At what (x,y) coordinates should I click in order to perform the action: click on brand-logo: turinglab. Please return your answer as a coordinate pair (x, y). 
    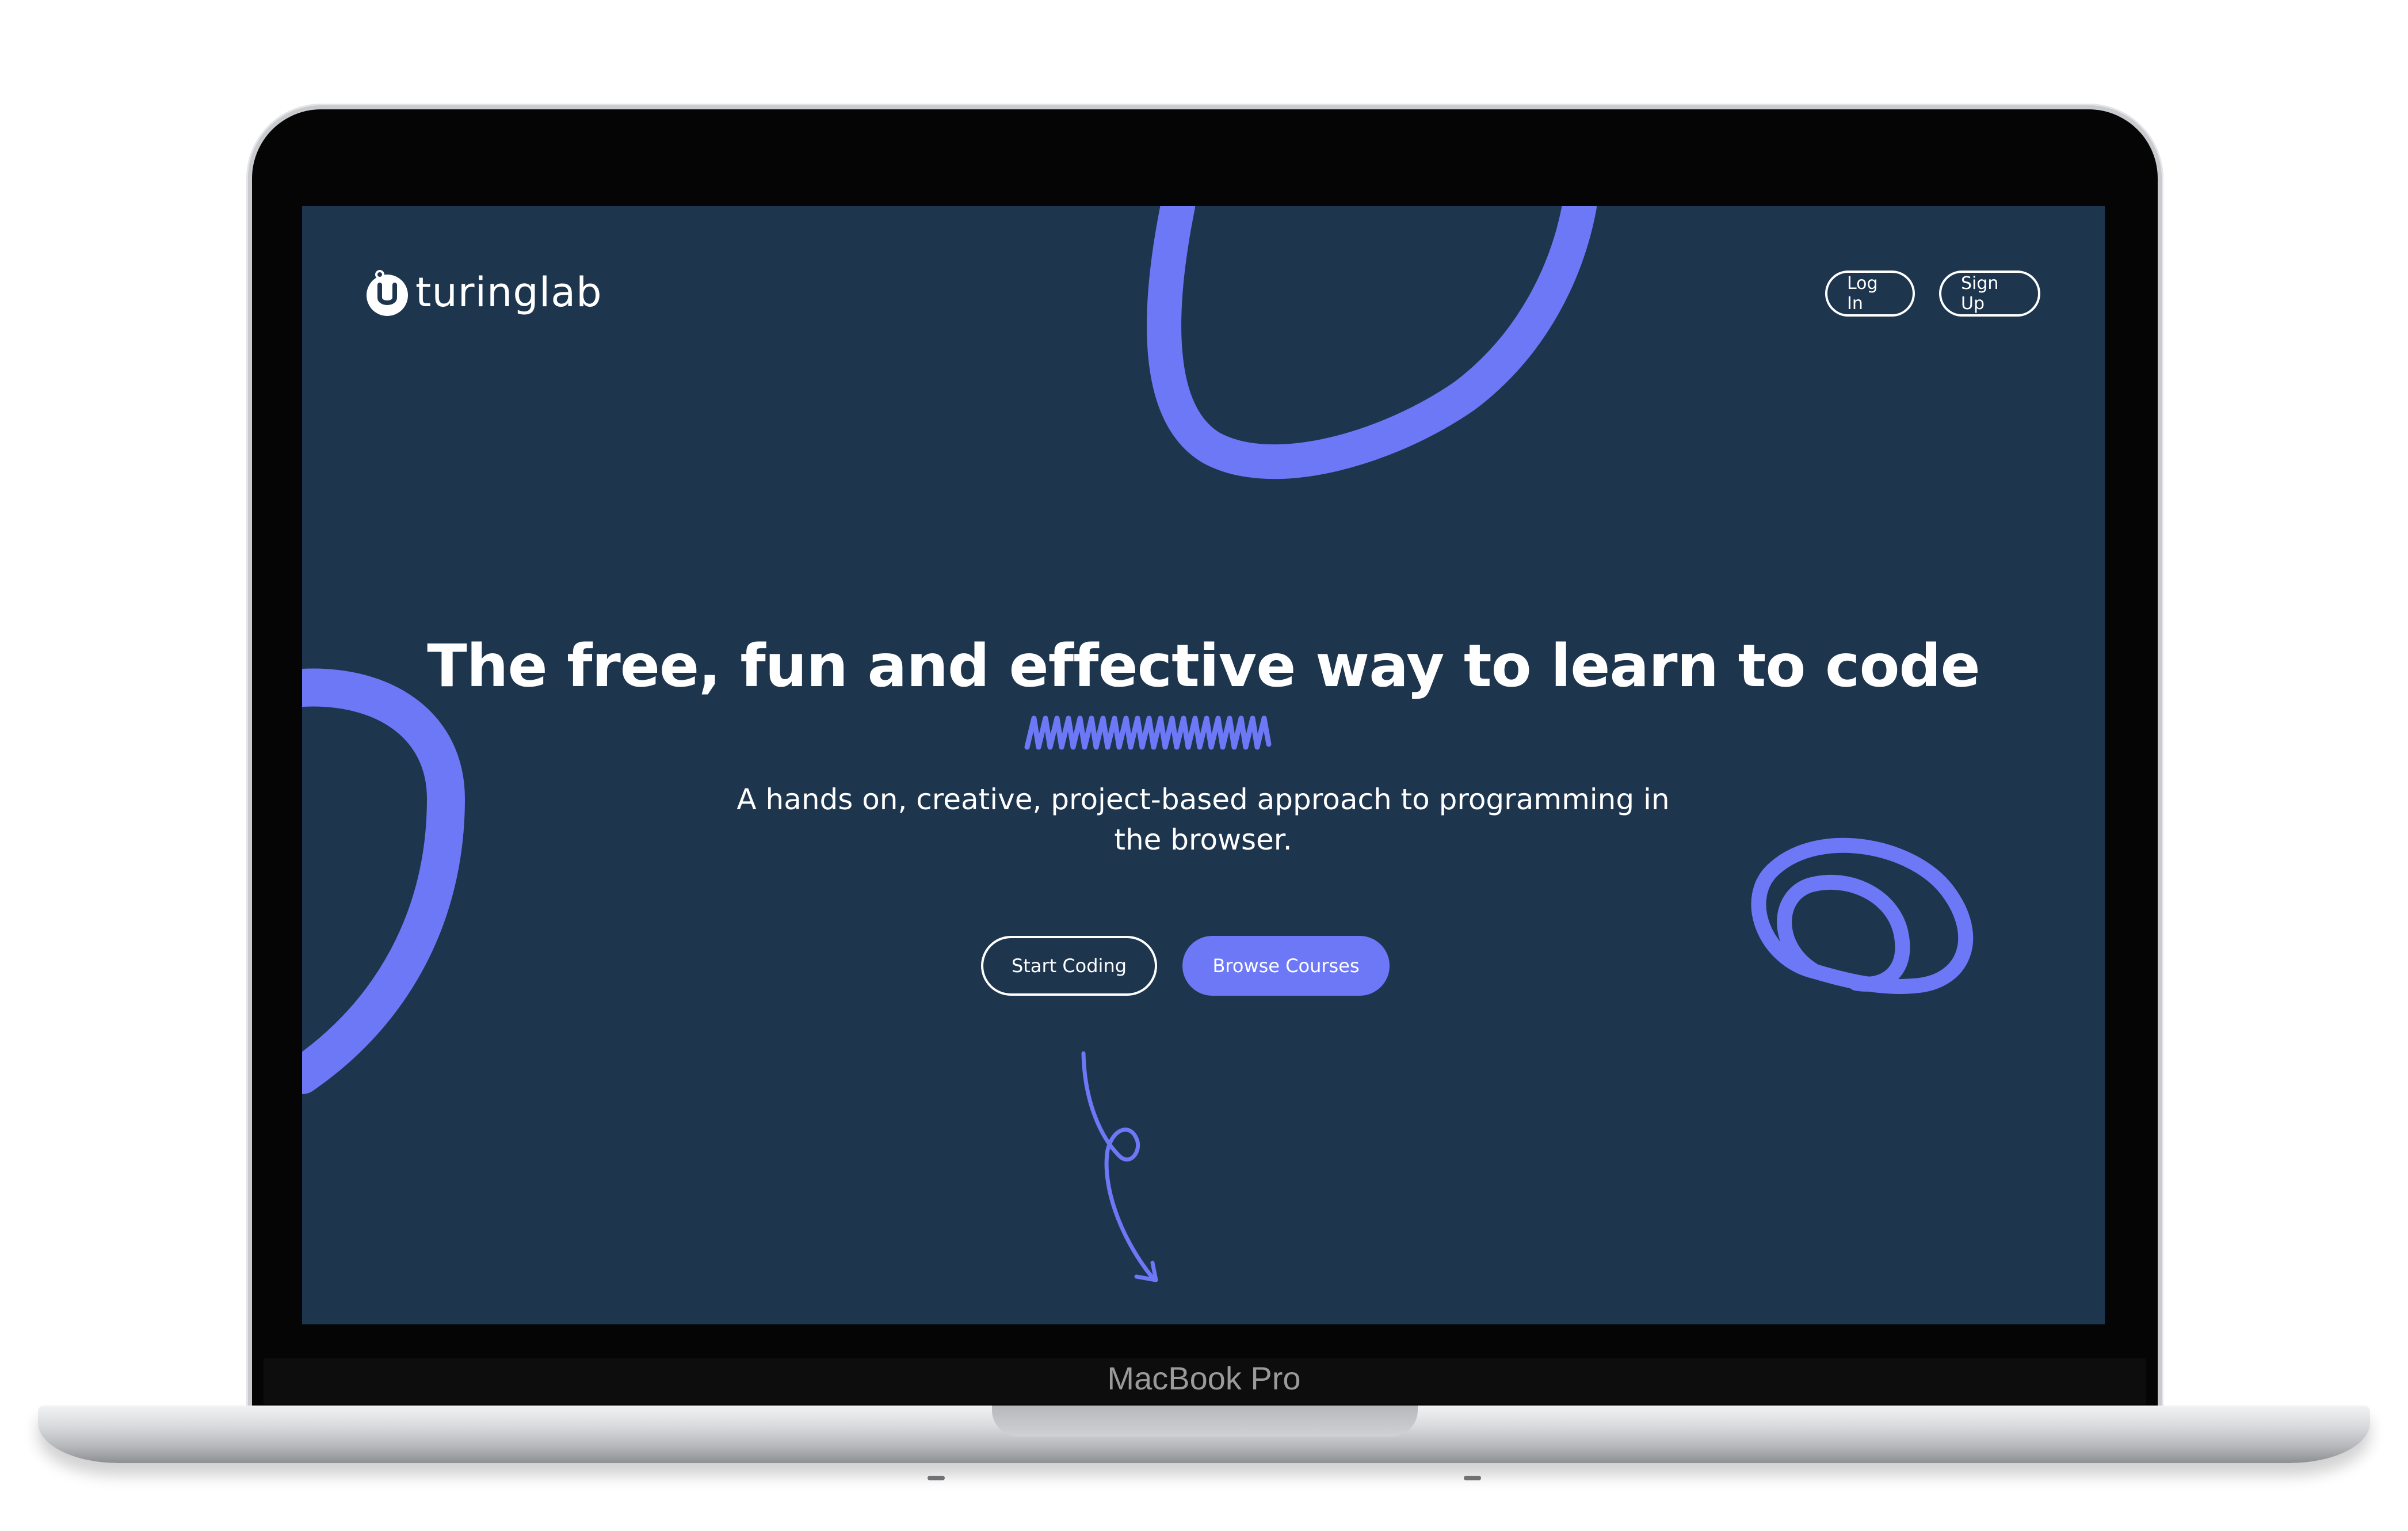
    Looking at the image, I should click on (482, 292).